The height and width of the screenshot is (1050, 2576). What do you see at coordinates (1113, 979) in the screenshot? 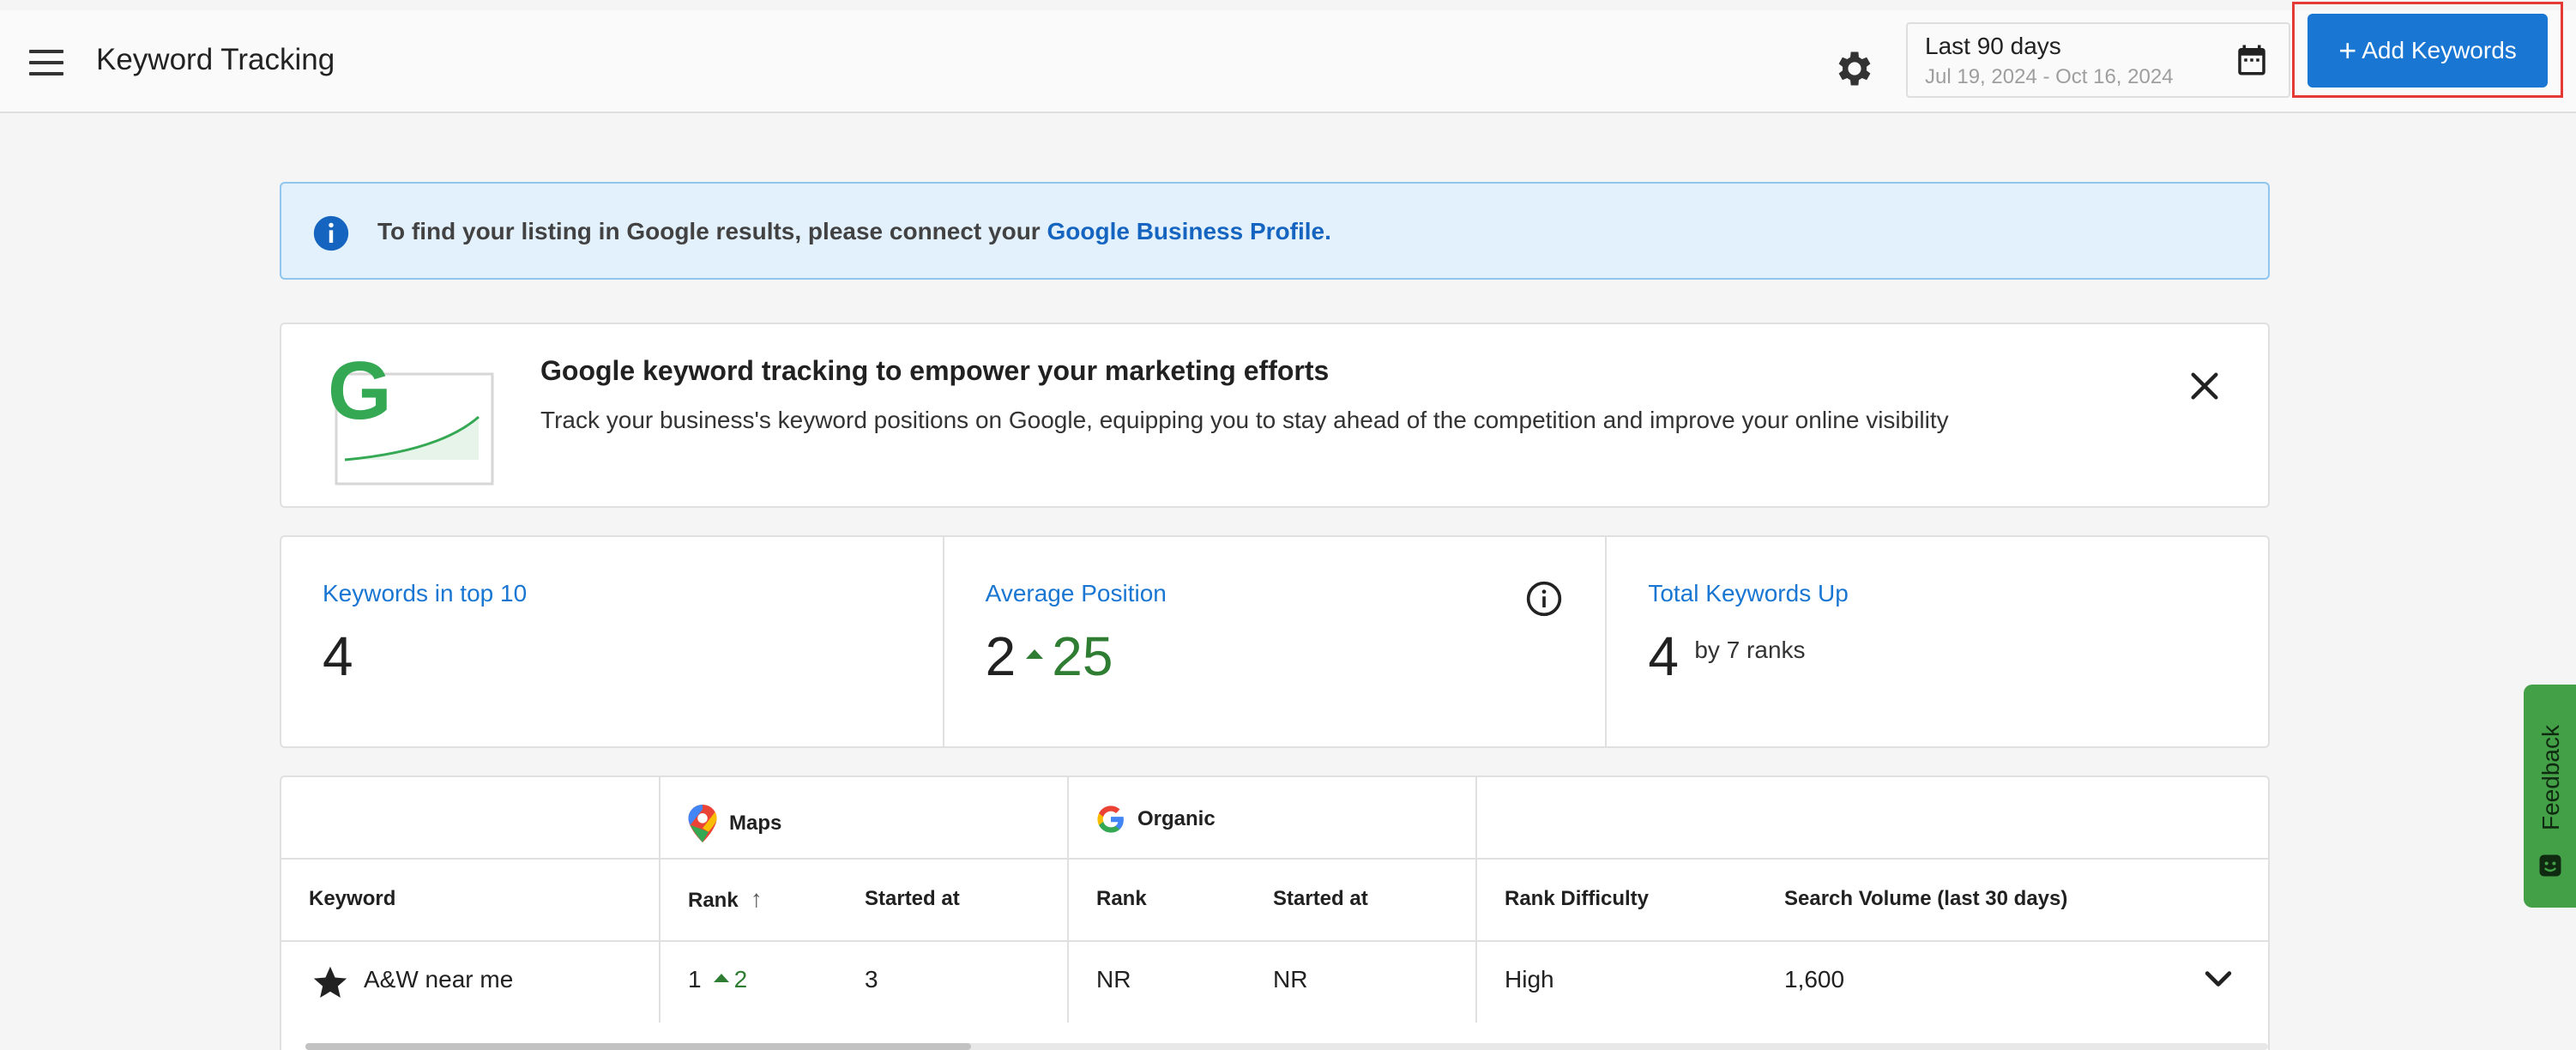
I see `organic-rank-cell: NR` at bounding box center [1113, 979].